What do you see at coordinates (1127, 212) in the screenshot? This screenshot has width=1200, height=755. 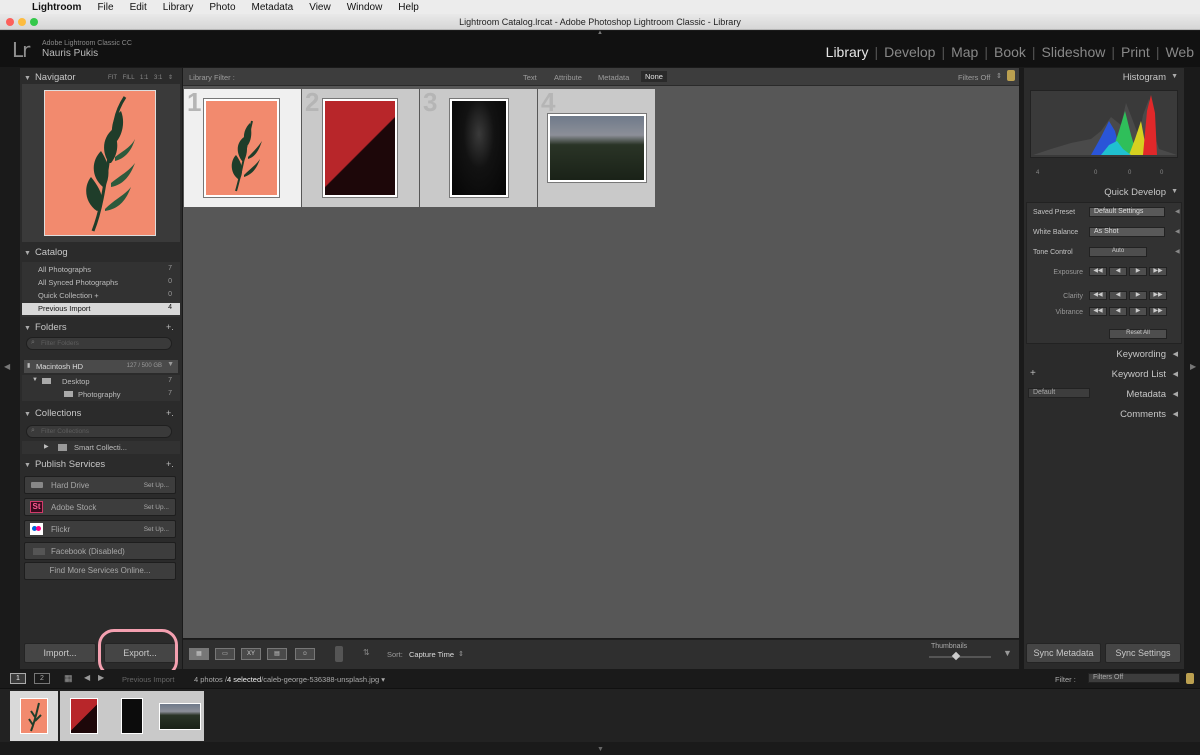 I see `saved-preset-dropdown: Default Settings` at bounding box center [1127, 212].